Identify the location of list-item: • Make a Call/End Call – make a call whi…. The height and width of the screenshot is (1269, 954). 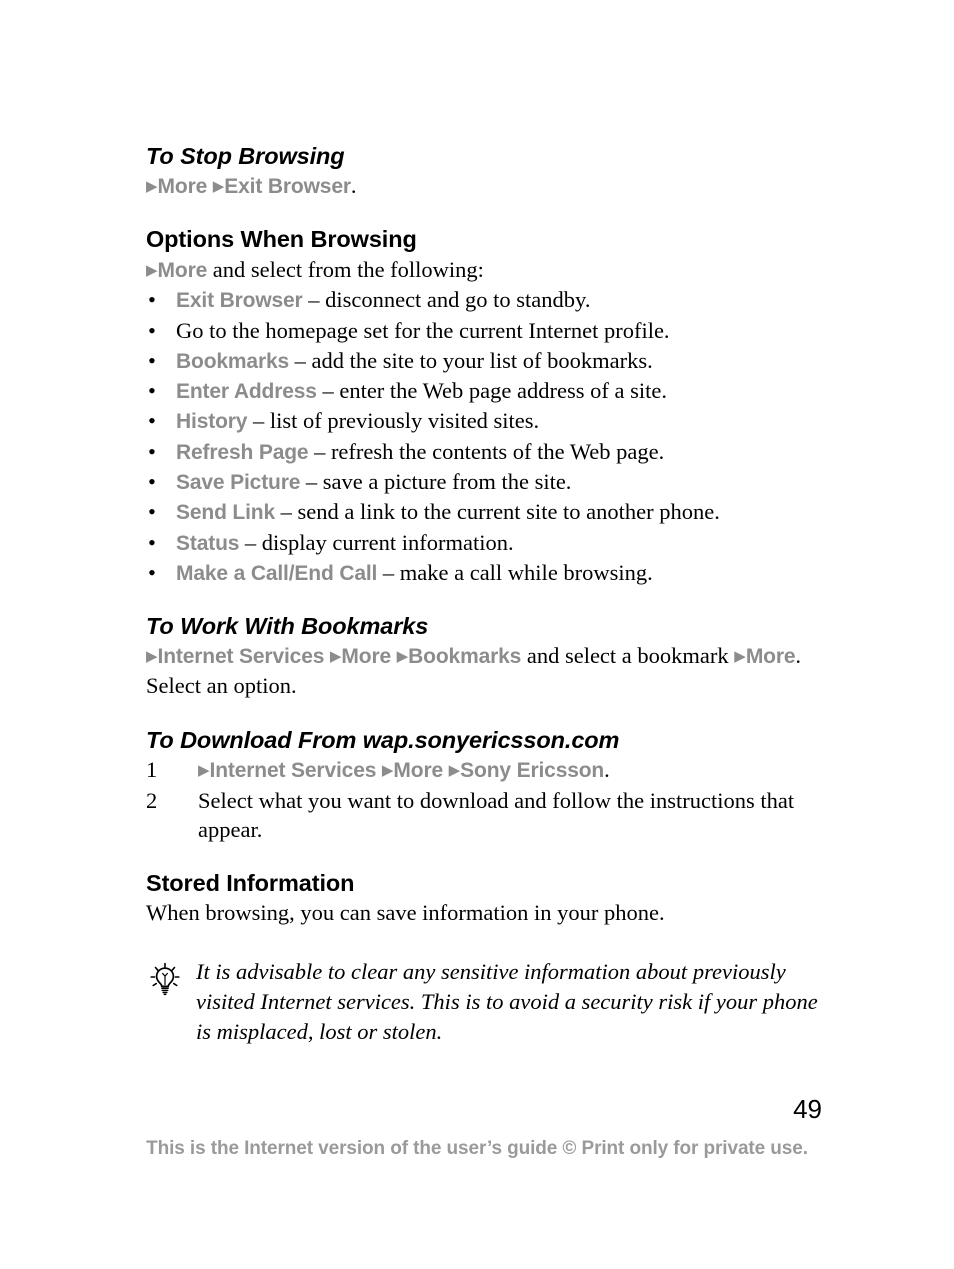
(486, 572).